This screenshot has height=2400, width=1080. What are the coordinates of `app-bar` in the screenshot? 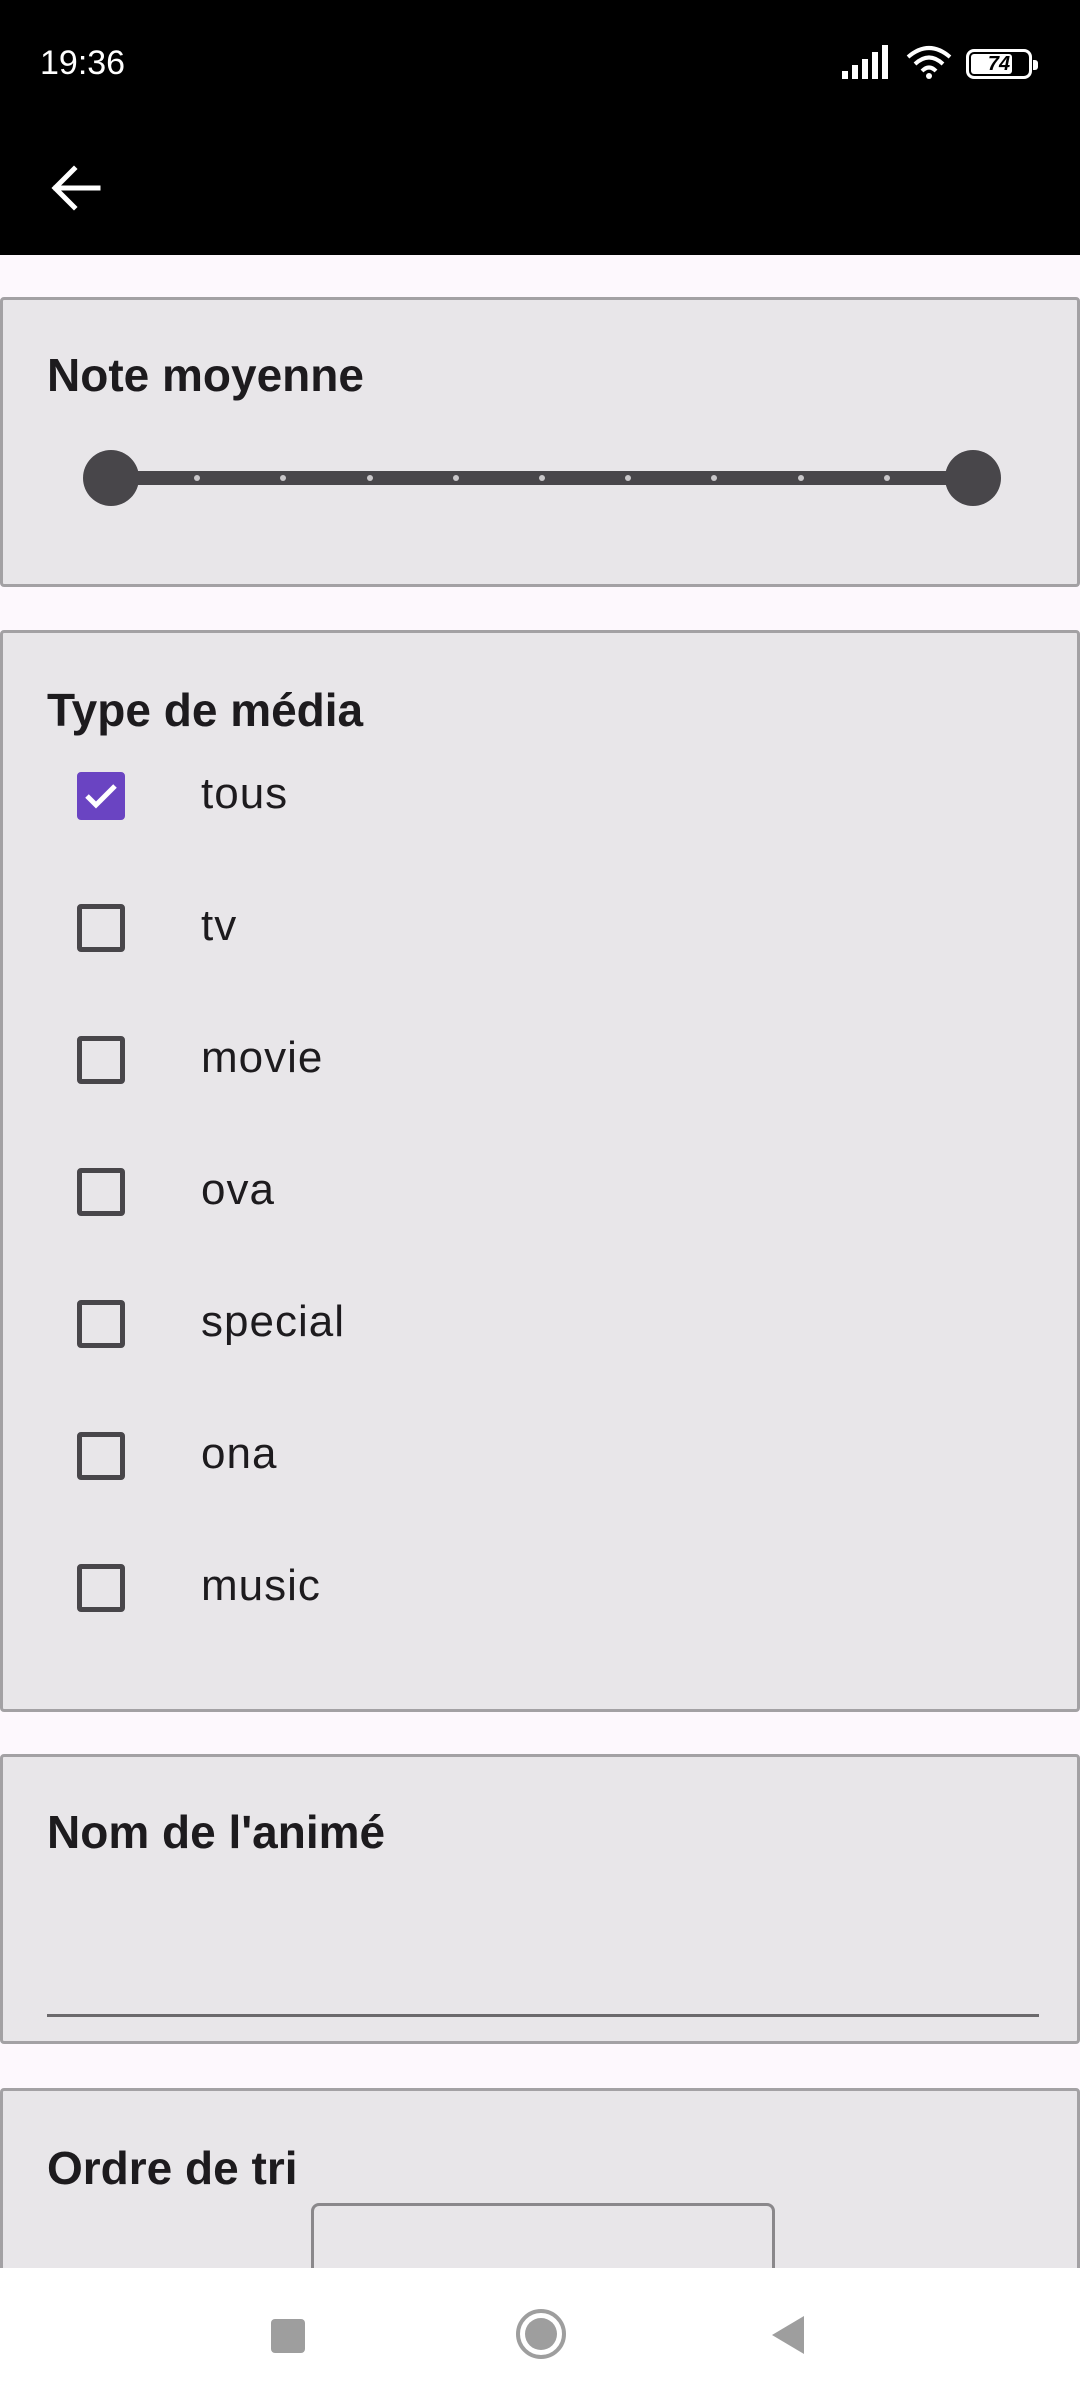 It's located at (540, 192).